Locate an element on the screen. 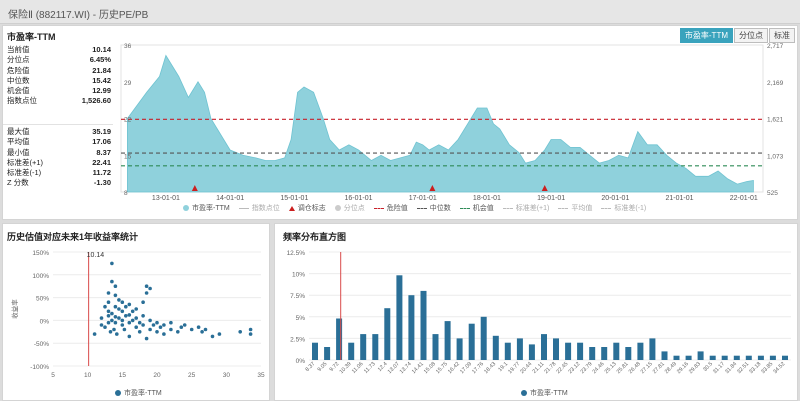 This screenshot has width=800, height=401. x-tick: 24.46 is located at coordinates (599, 368).